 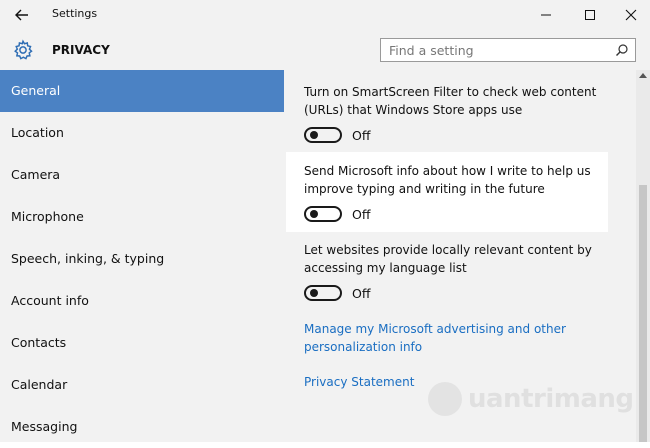 I want to click on search-icon, so click(x=622, y=50).